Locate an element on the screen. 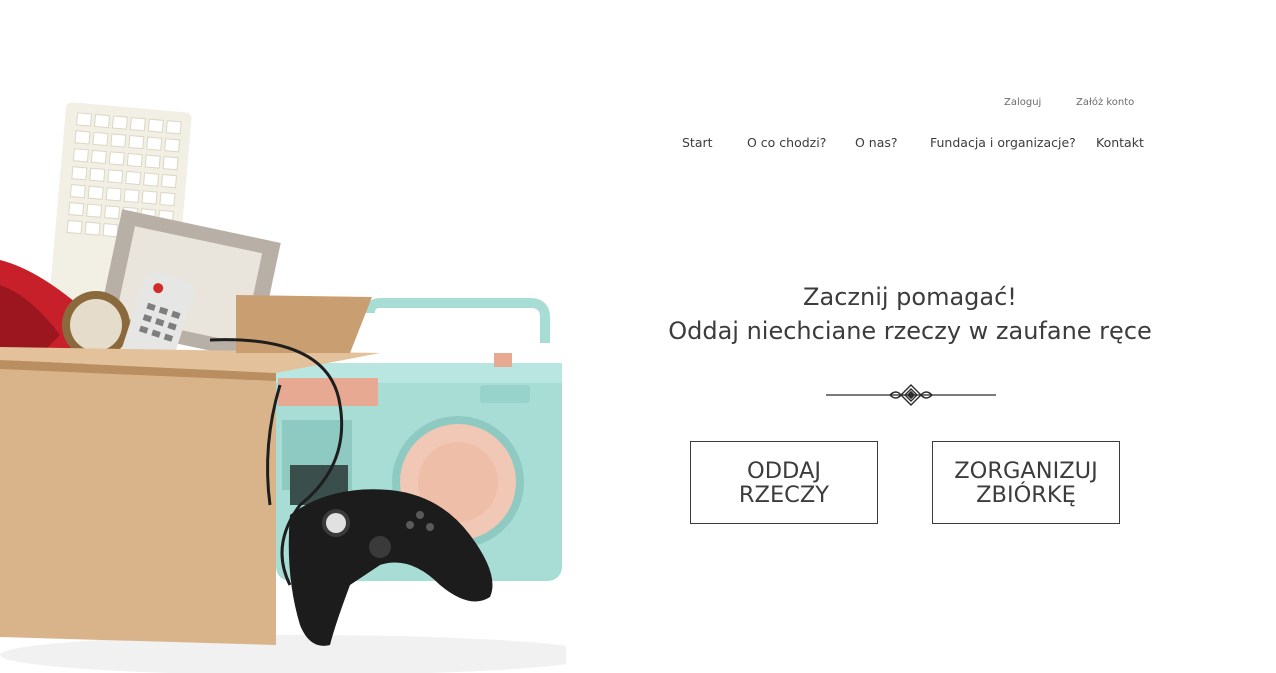 The width and height of the screenshot is (1276, 673). decoration-ornament-icon is located at coordinates (911, 395).